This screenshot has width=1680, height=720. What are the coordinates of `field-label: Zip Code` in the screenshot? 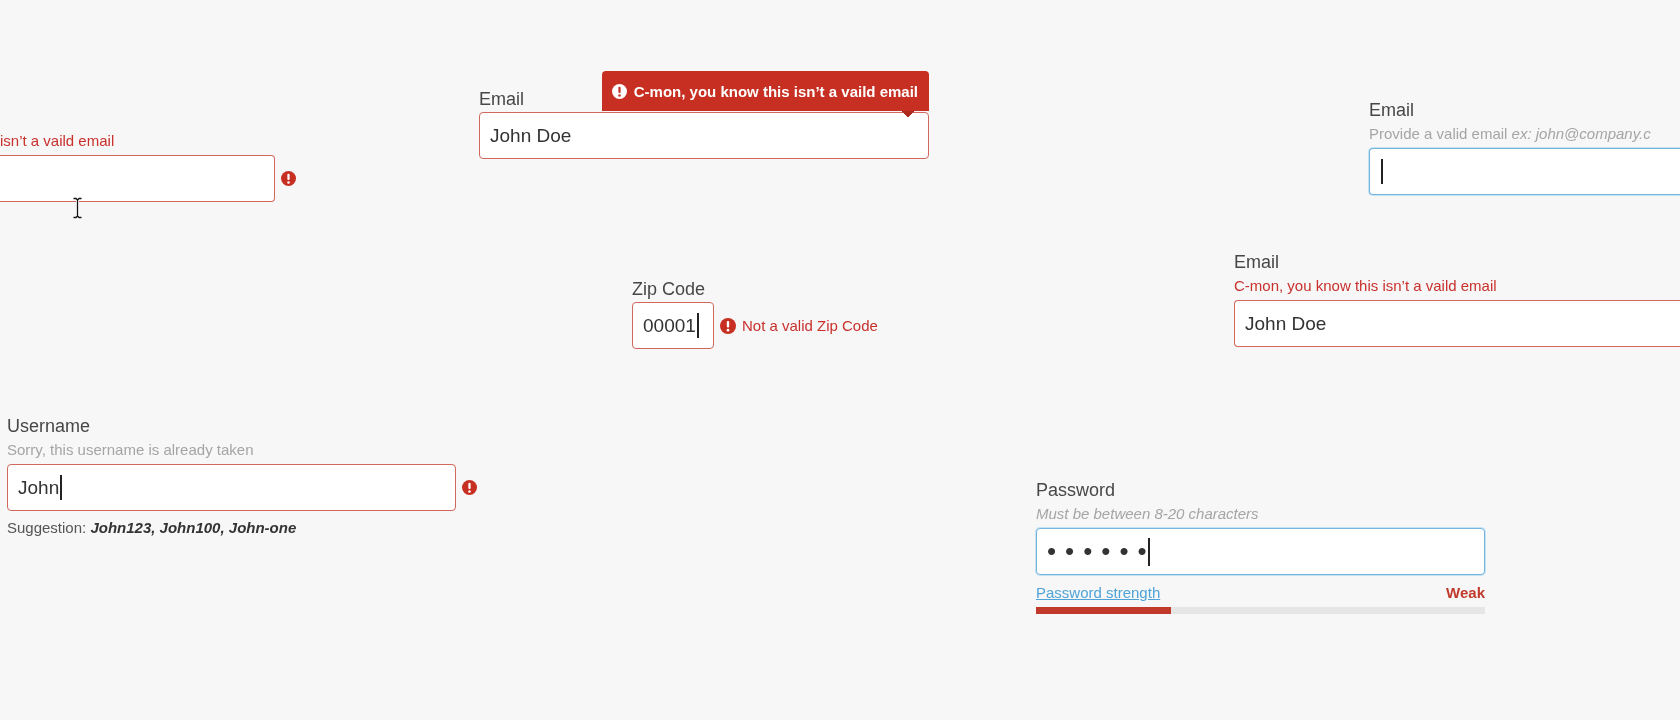 It's located at (669, 289).